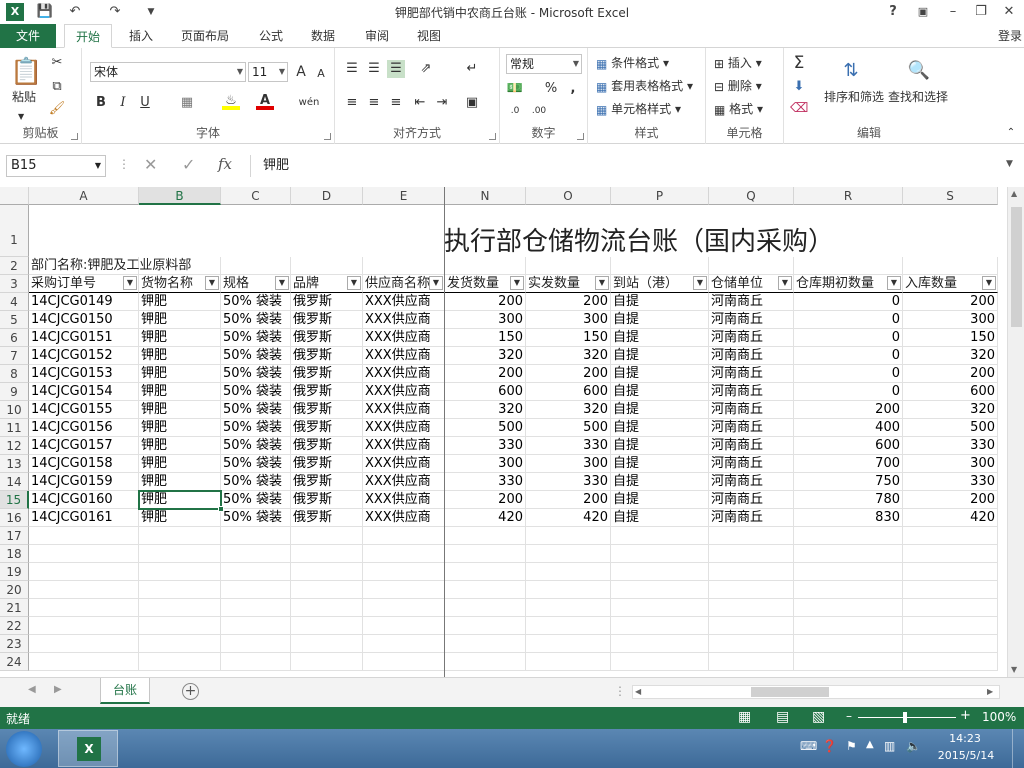 The image size is (1024, 768). I want to click on row-header: 21, so click(14, 608).